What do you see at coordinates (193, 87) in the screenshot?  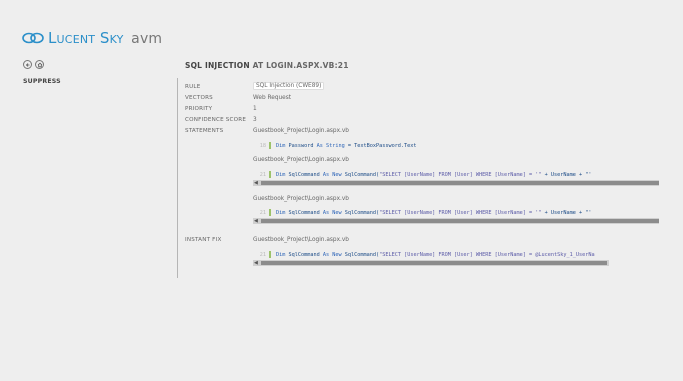 I see `rule-label: RULE` at bounding box center [193, 87].